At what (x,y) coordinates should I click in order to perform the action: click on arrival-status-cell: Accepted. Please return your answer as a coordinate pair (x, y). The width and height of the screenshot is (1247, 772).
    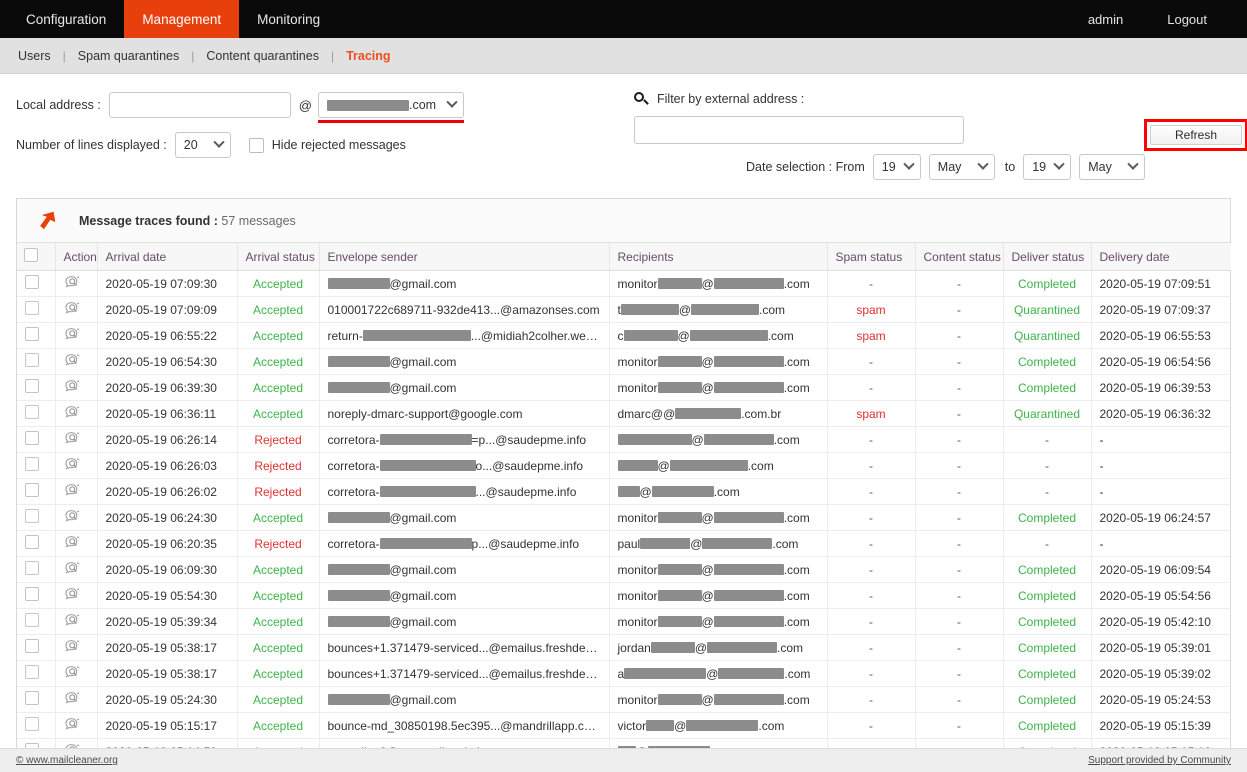
    Looking at the image, I should click on (278, 621).